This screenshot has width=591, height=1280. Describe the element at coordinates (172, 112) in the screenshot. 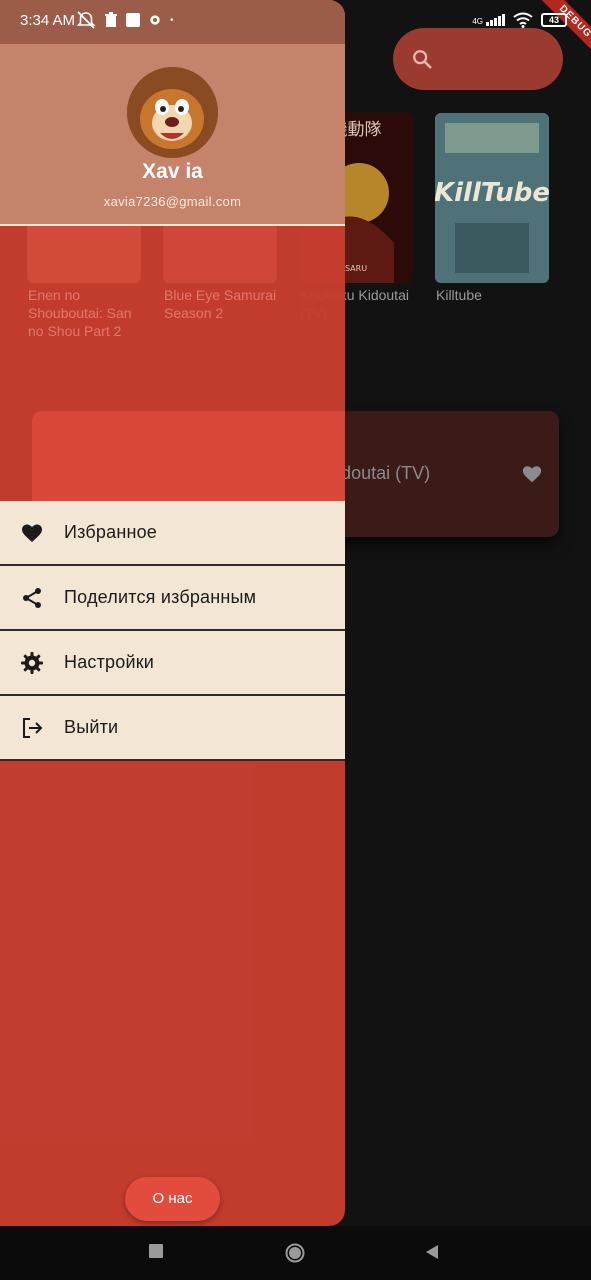

I see `avatar` at that location.